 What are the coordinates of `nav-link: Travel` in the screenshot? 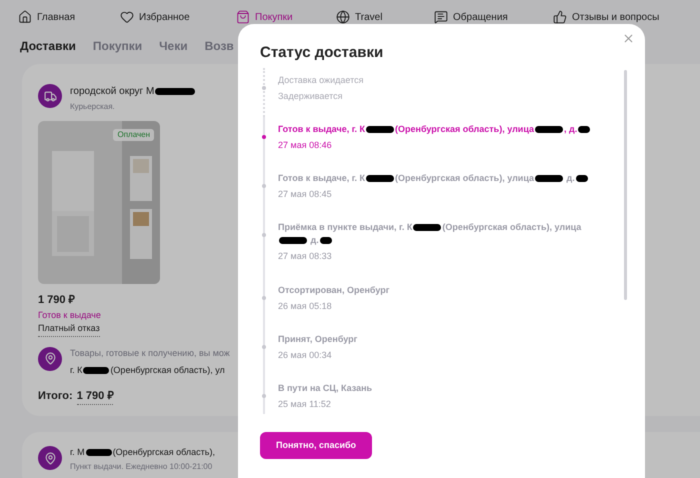 It's located at (359, 17).